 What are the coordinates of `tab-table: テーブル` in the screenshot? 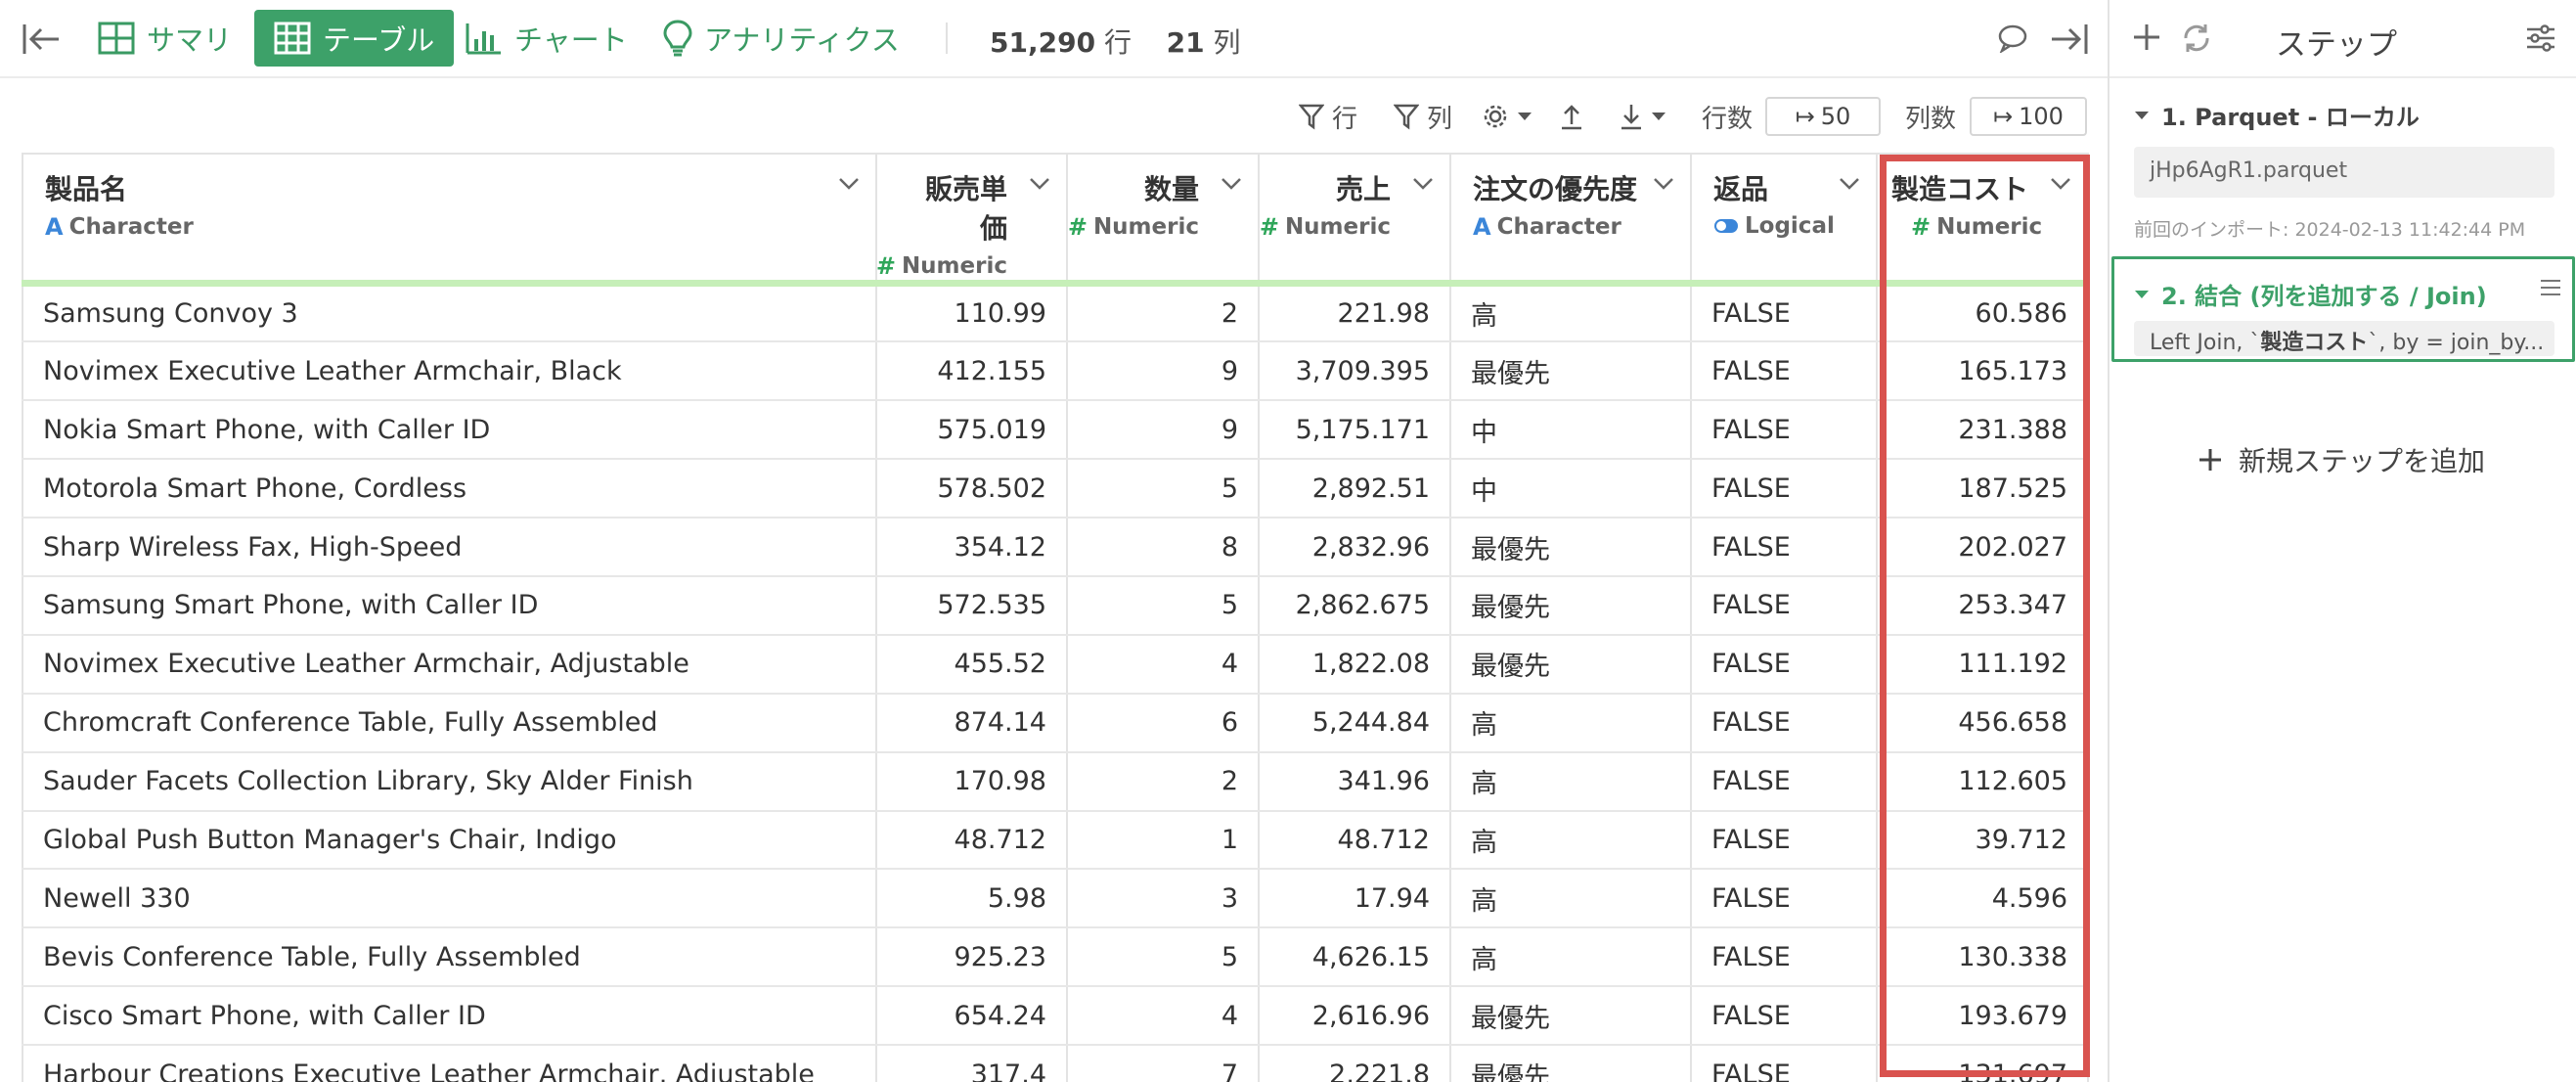 It's located at (354, 38).